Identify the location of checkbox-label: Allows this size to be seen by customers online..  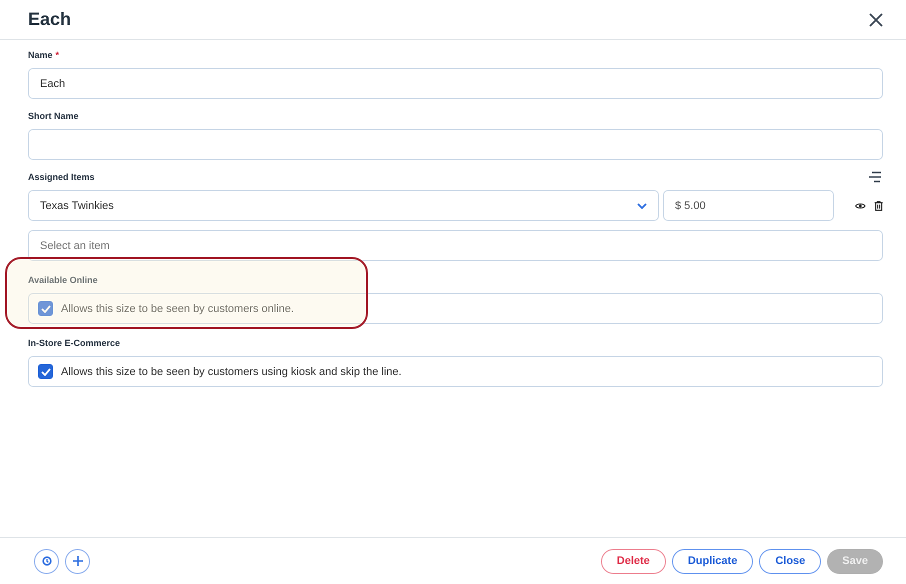
(177, 308).